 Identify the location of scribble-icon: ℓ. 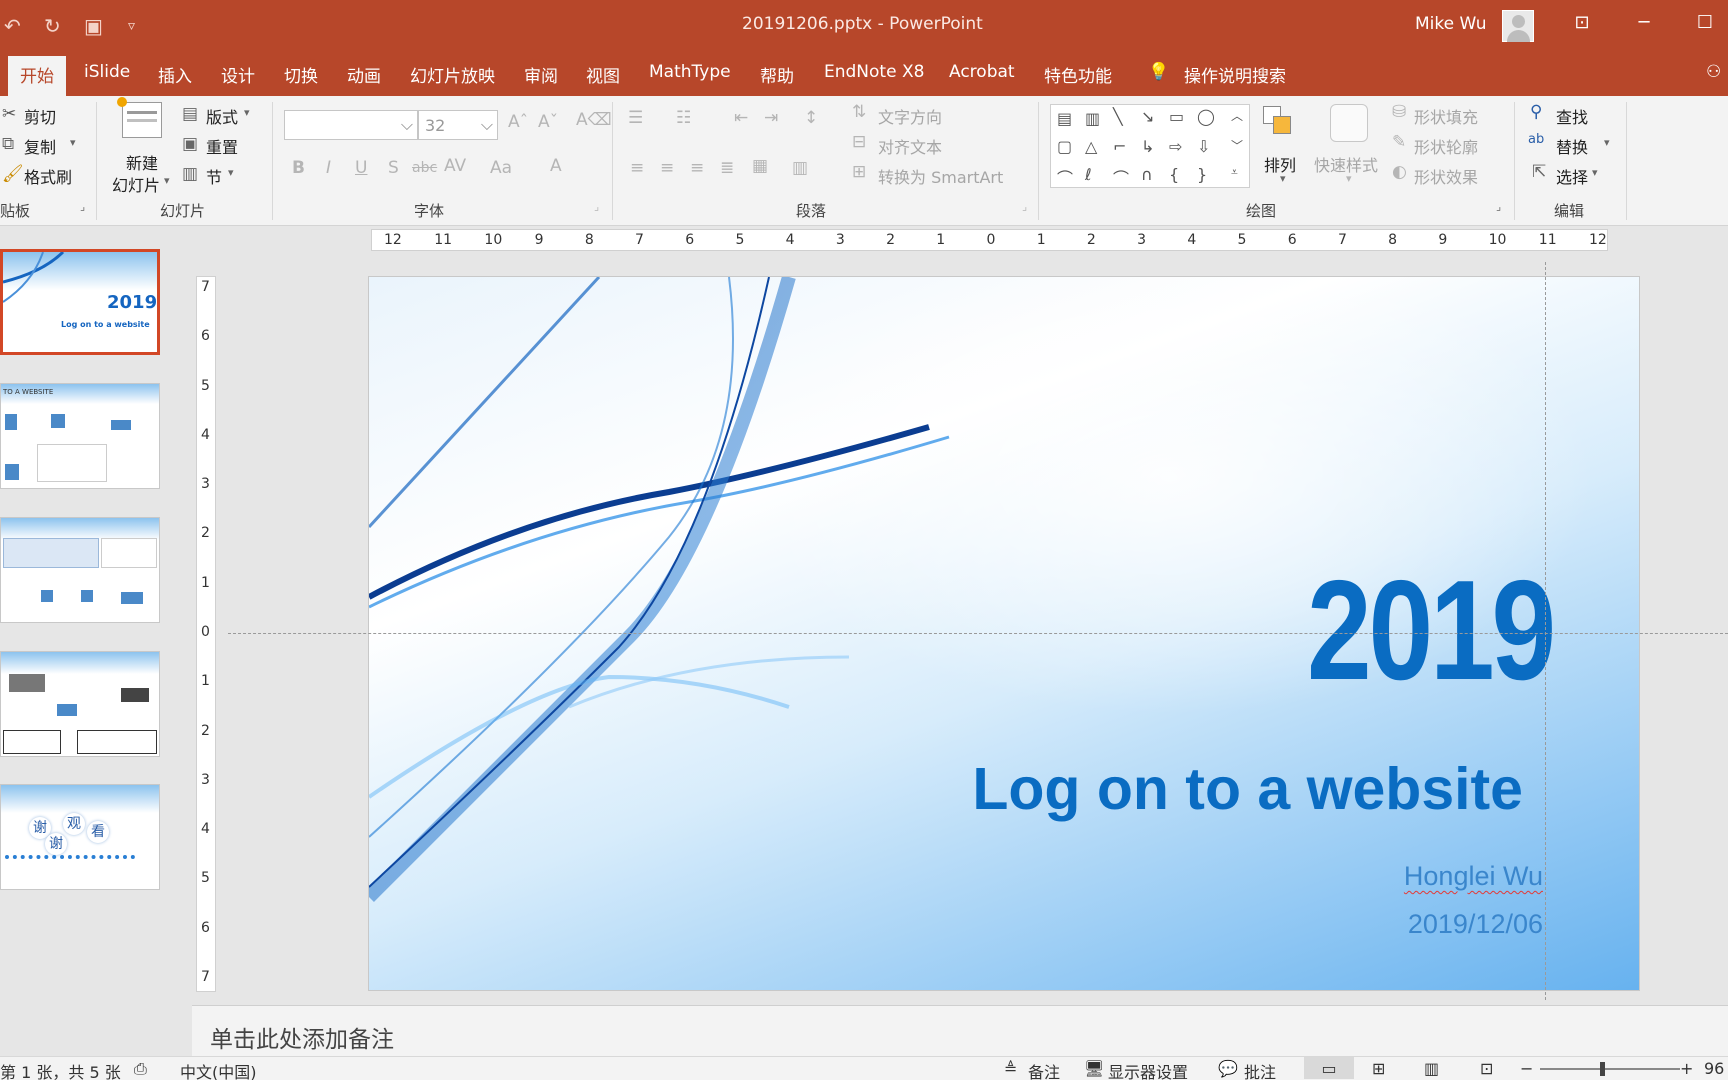
(1088, 174).